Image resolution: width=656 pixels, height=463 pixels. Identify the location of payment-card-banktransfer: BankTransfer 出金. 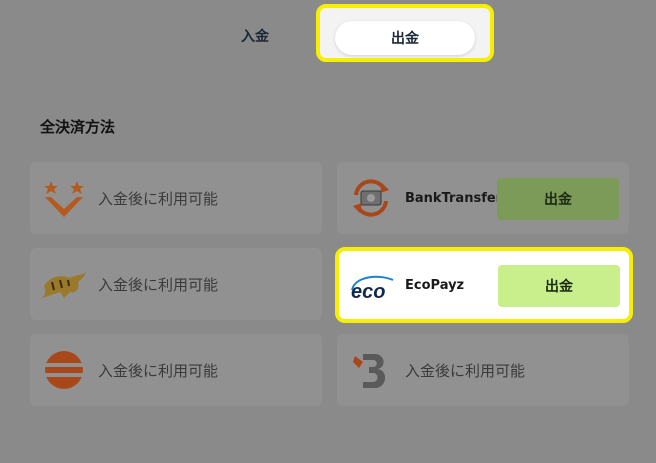
(483, 198).